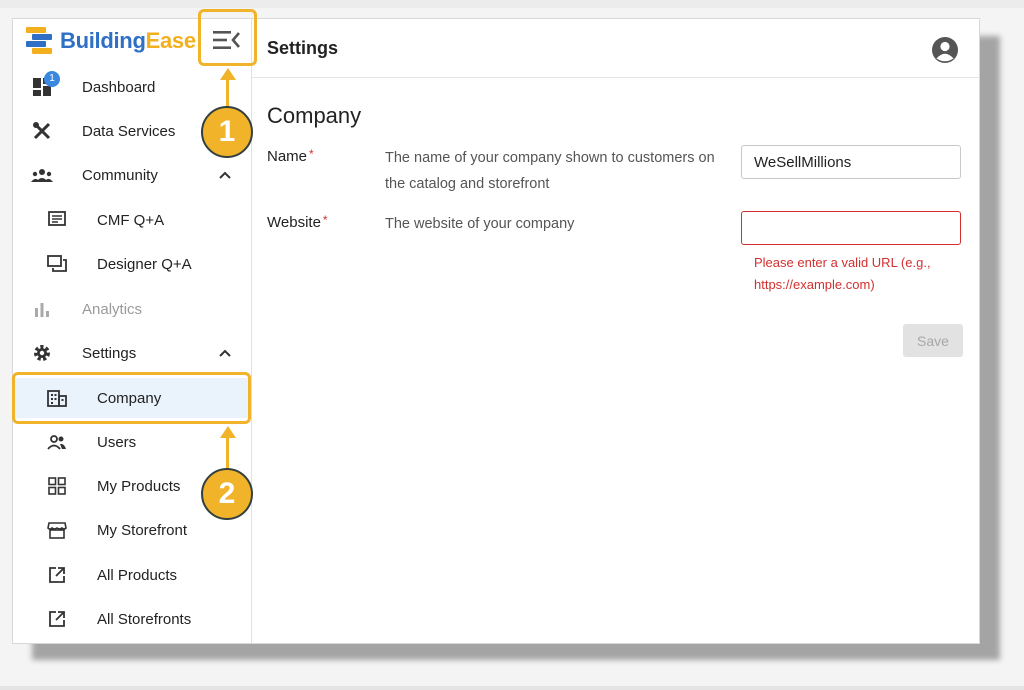 The image size is (1024, 690). I want to click on highlight-company-item, so click(131, 398).